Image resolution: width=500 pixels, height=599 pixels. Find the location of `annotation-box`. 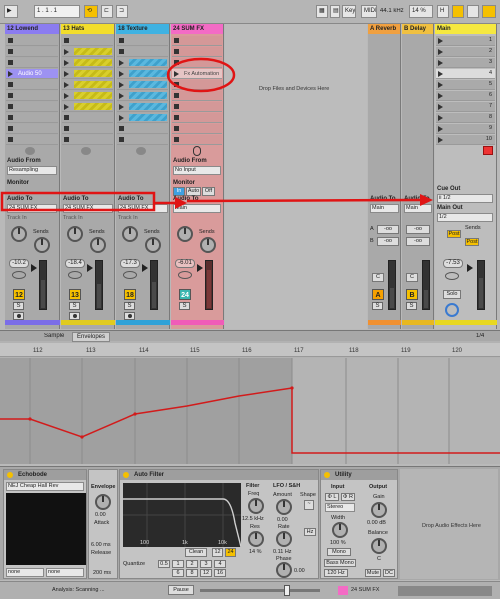

annotation-box is located at coordinates (78, 201).